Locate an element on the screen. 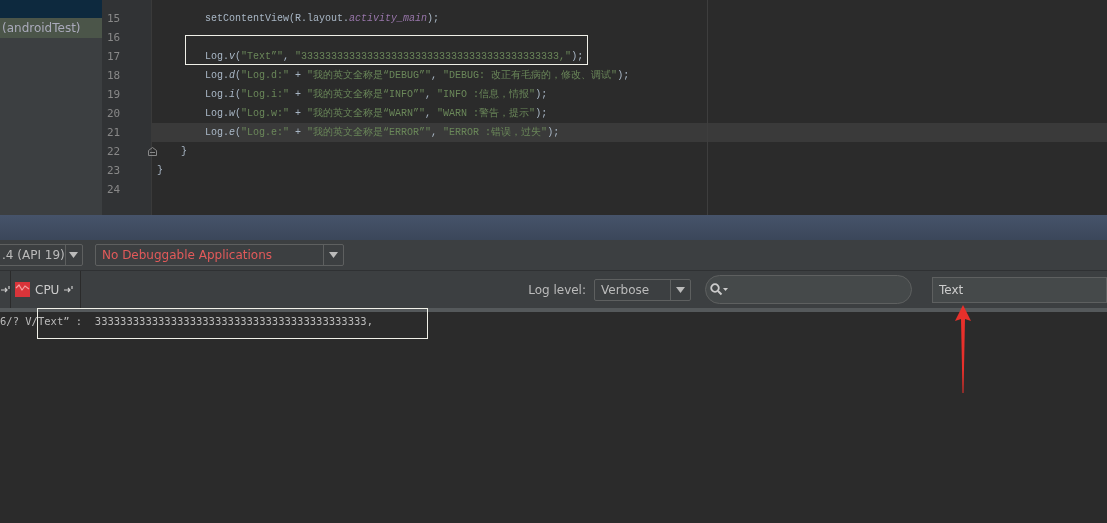 This screenshot has width=1107, height=523. line-number: 22 is located at coordinates (114, 151).